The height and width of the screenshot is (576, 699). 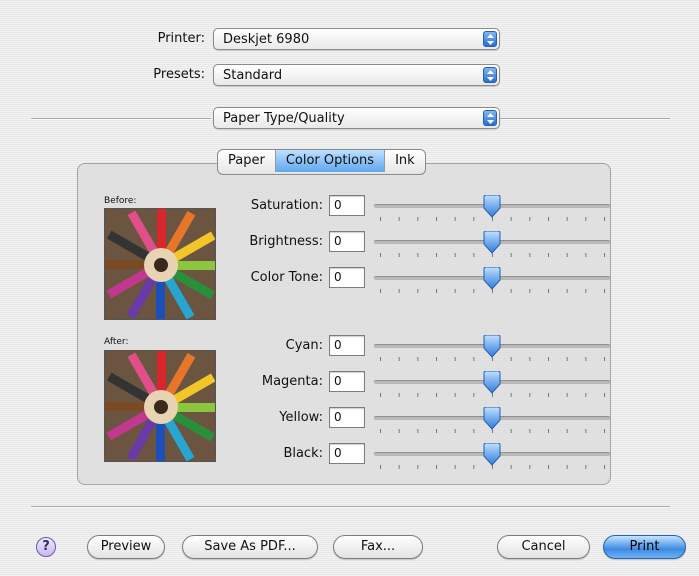 I want to click on brightness-field: 0, so click(x=347, y=241).